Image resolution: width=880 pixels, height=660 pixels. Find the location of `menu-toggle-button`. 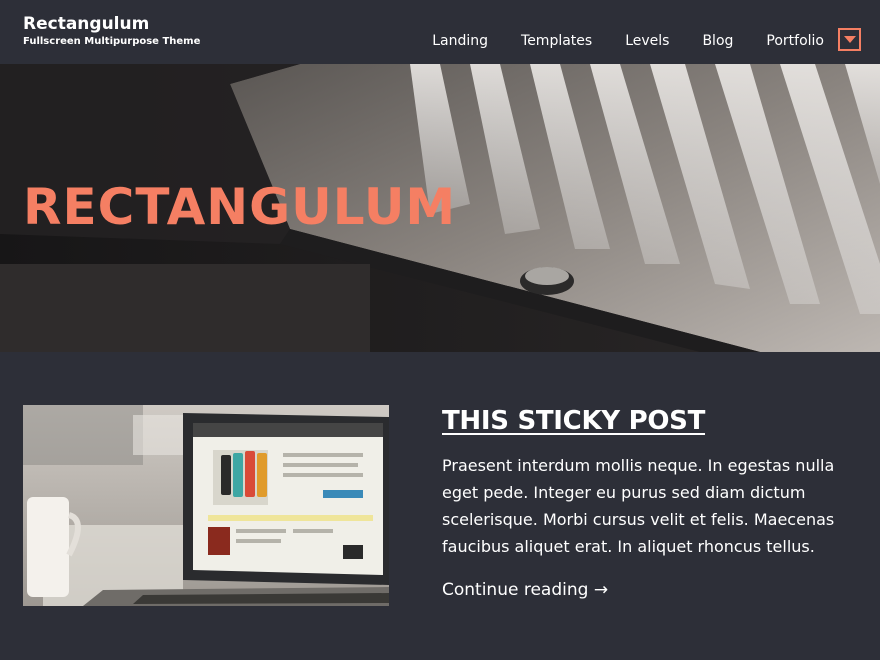

menu-toggle-button is located at coordinates (849, 39).